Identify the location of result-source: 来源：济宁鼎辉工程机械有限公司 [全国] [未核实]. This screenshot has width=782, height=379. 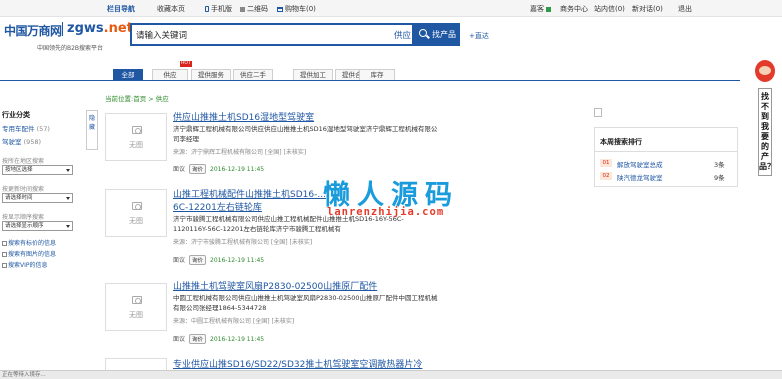
(240, 152).